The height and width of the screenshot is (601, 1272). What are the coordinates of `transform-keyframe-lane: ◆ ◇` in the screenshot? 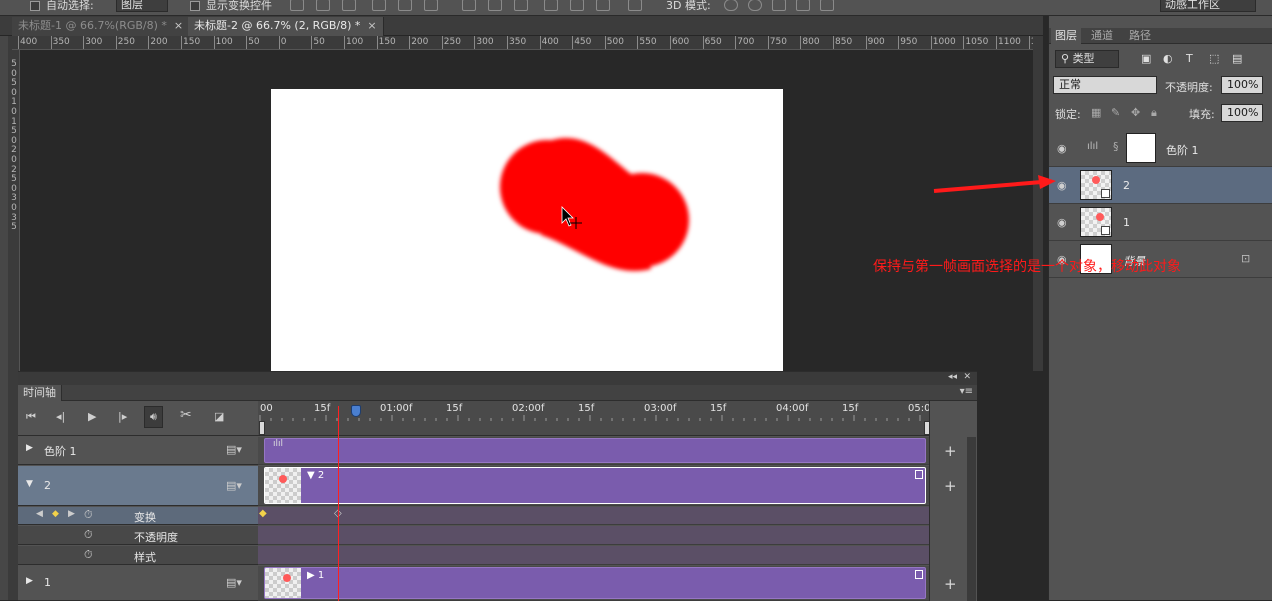 It's located at (593, 516).